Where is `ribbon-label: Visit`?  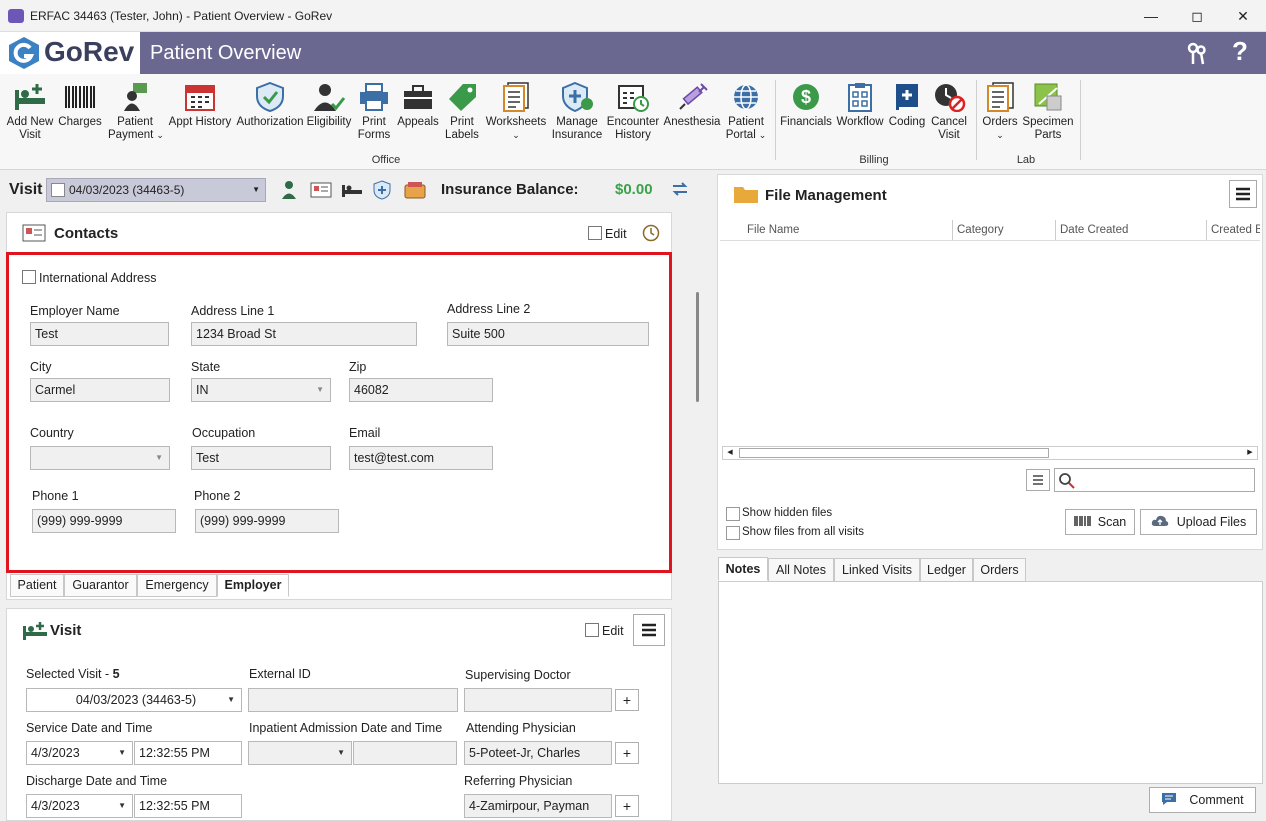 ribbon-label: Visit is located at coordinates (949, 135).